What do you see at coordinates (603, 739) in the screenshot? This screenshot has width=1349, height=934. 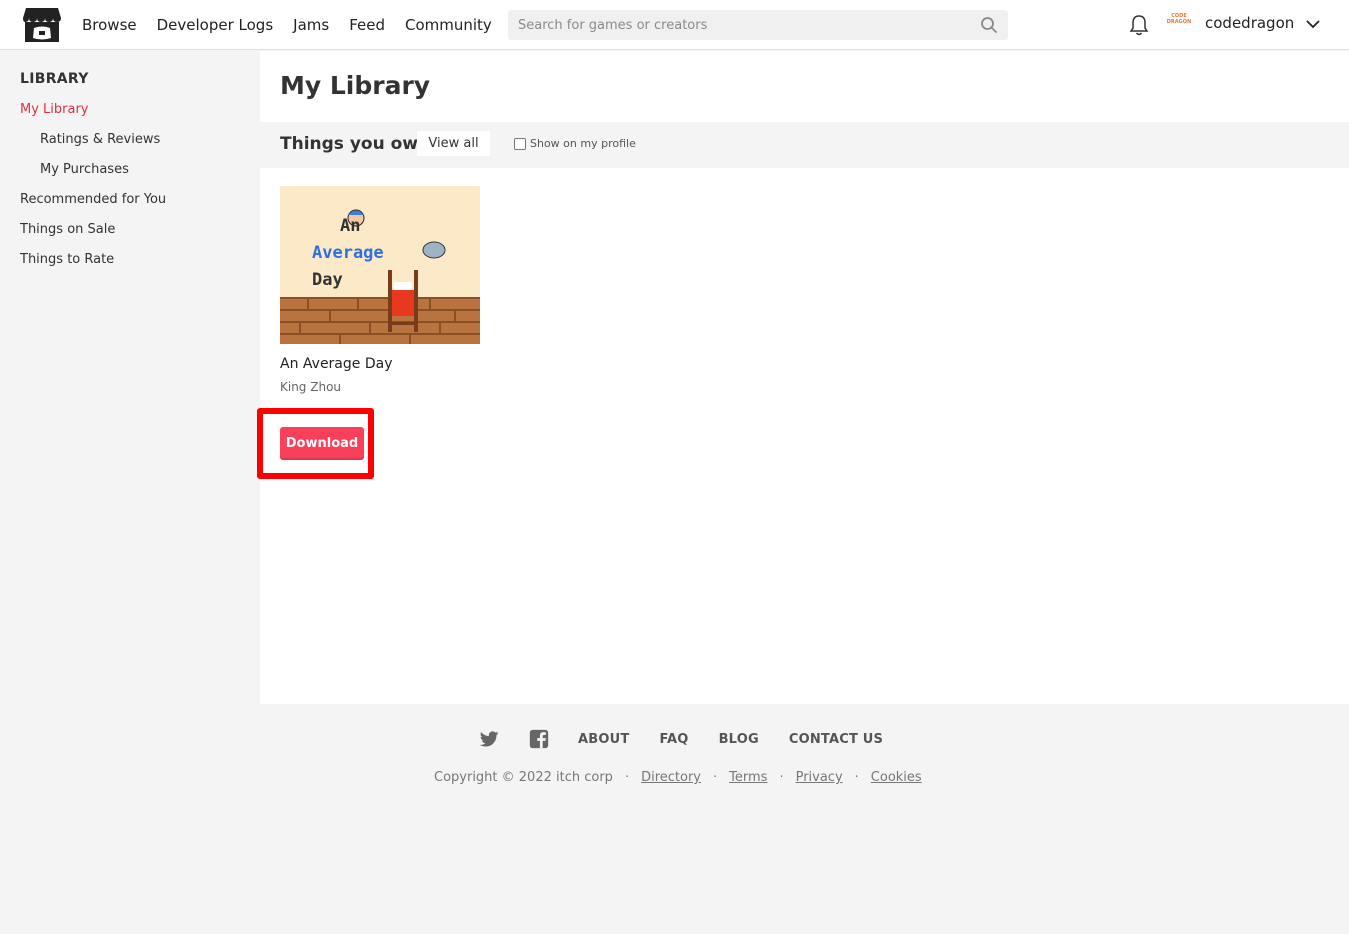 I see `footer-about-link: ABOUT` at bounding box center [603, 739].